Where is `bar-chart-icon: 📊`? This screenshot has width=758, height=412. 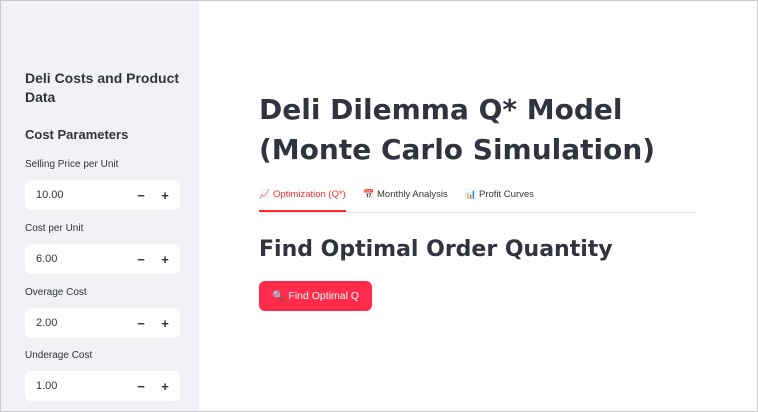
bar-chart-icon: 📊 is located at coordinates (471, 194).